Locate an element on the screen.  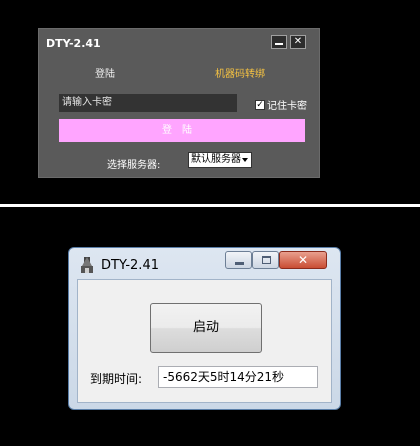
checkbox-icon: ✓ is located at coordinates (260, 104).